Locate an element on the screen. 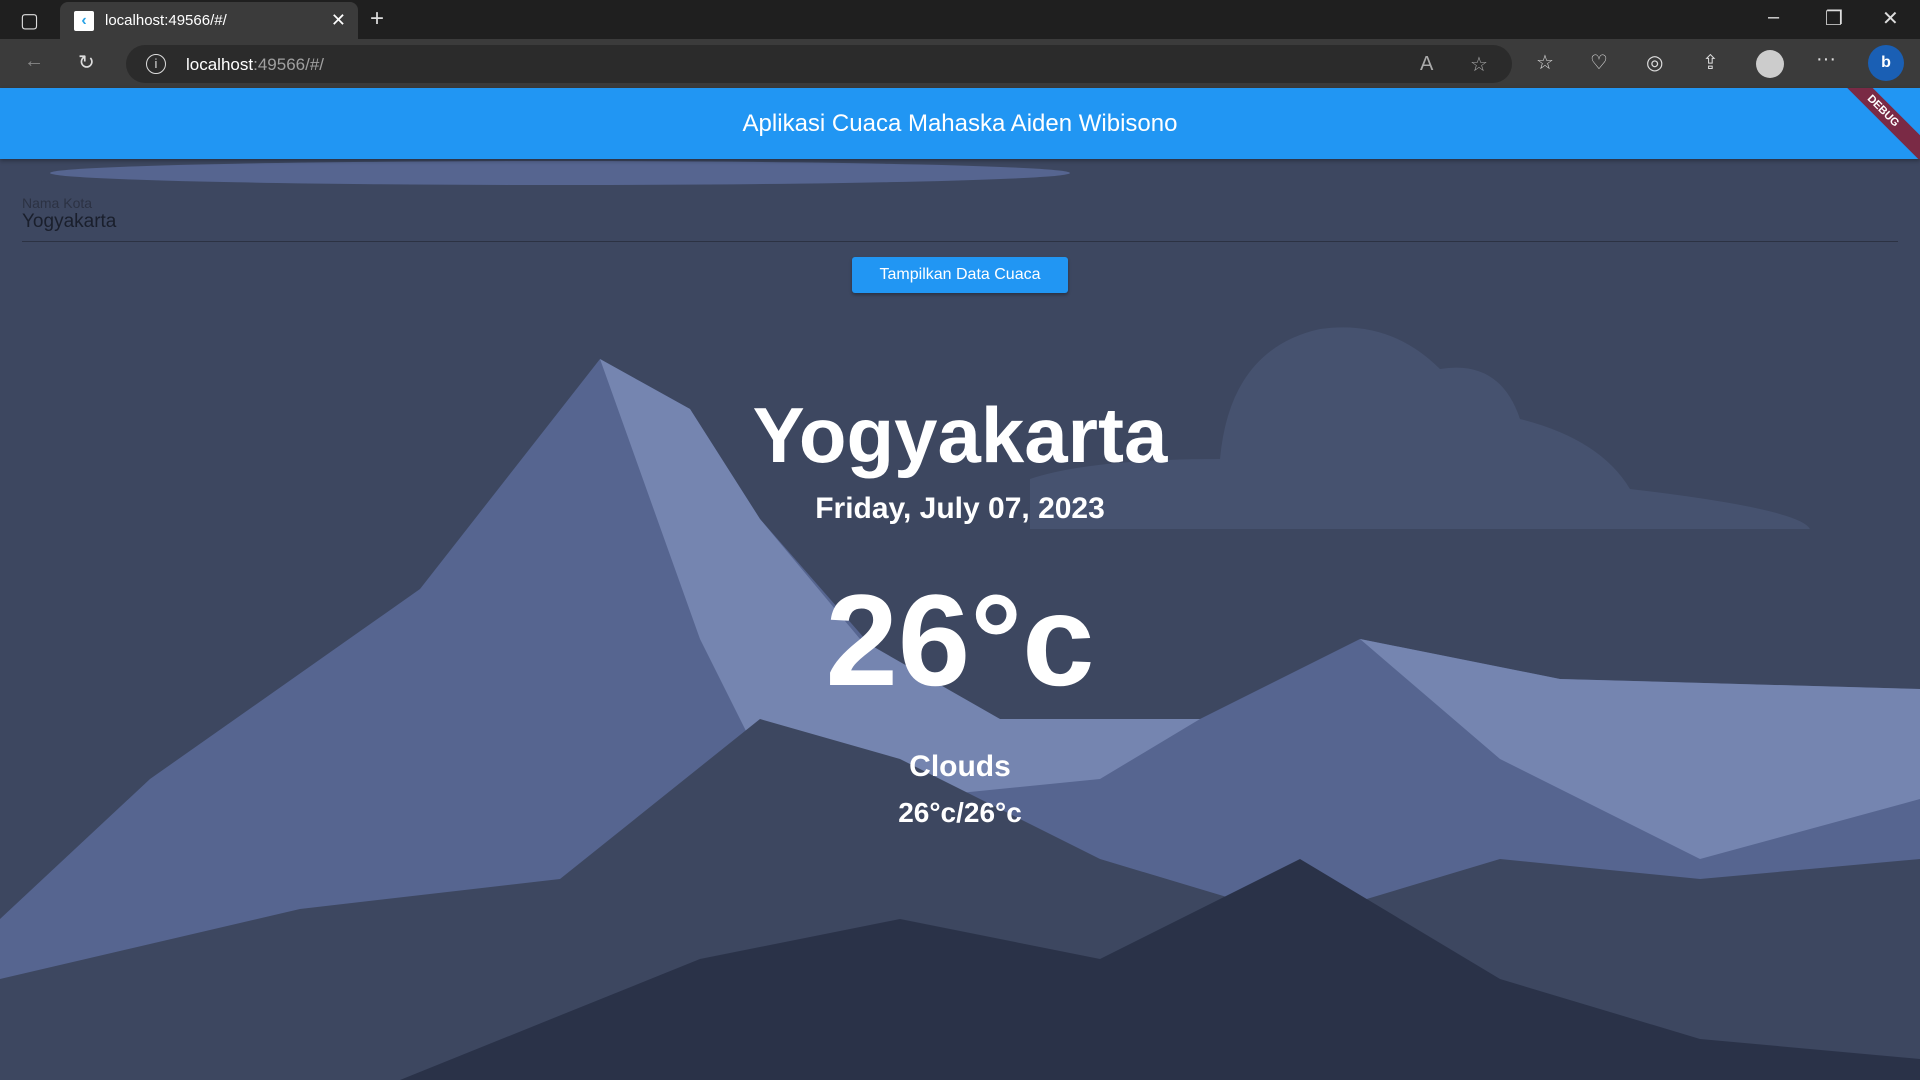 The width and height of the screenshot is (1920, 1080). favorites-icon: ☆ is located at coordinates (1545, 62).